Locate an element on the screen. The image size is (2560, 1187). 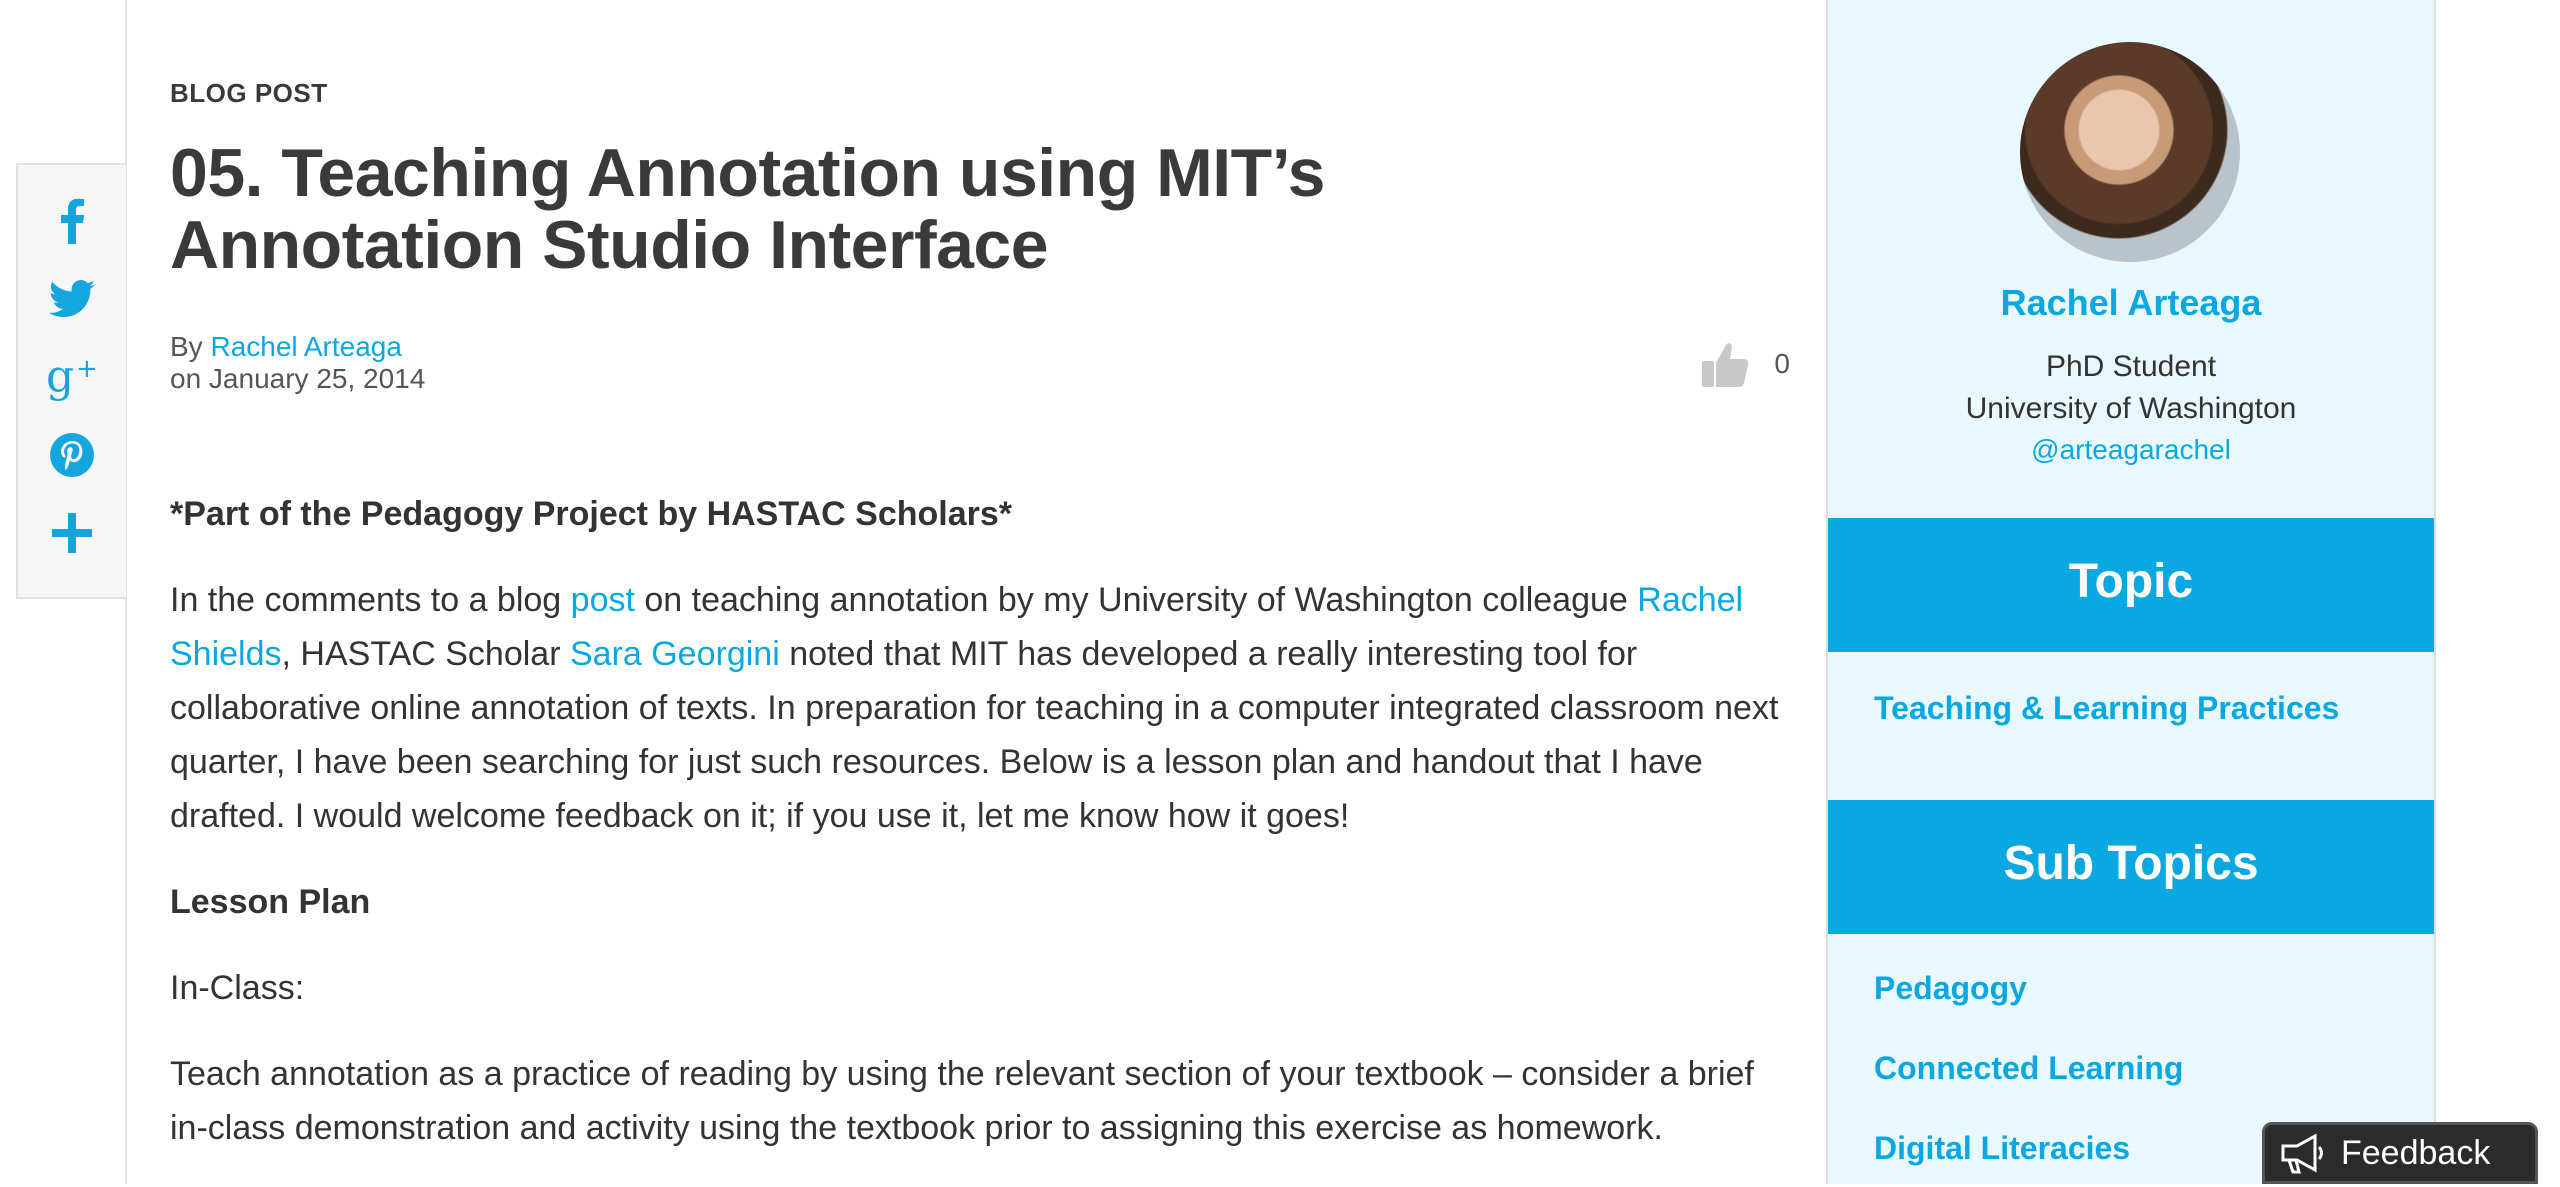
google-plus-icon: g + is located at coordinates (72, 377).